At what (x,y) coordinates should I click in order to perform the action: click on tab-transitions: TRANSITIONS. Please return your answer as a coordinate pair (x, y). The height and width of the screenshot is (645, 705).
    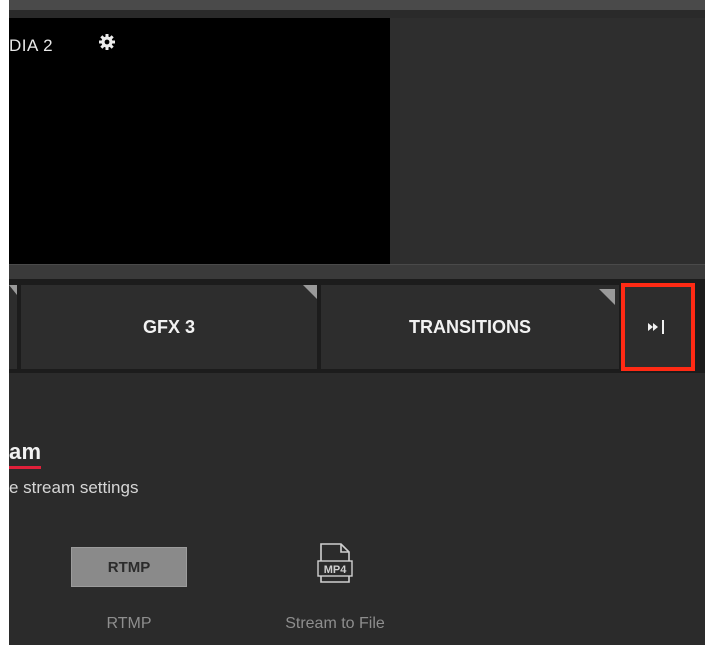
    Looking at the image, I should click on (470, 327).